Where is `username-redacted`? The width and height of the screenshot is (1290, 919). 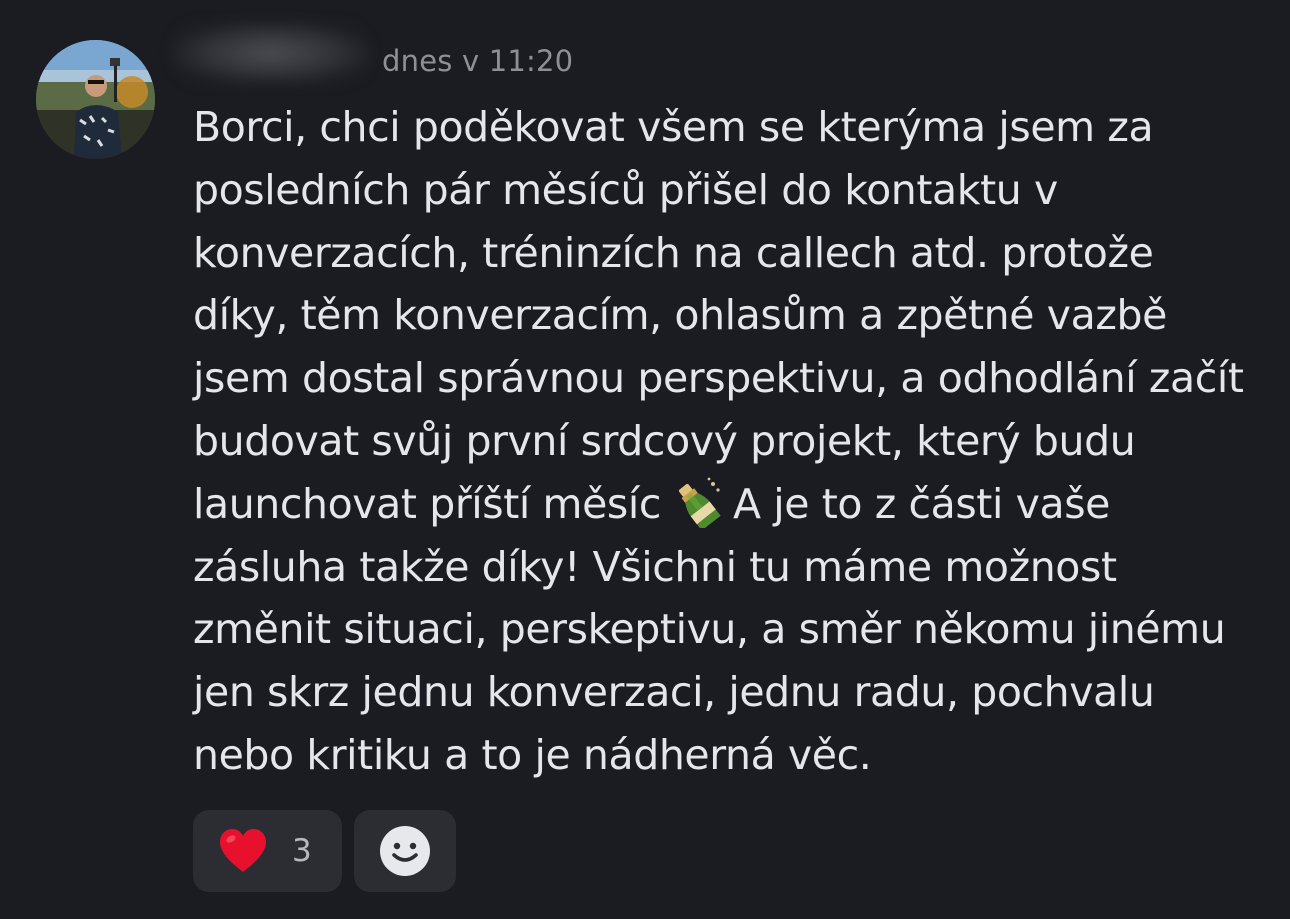
username-redacted is located at coordinates (271, 53).